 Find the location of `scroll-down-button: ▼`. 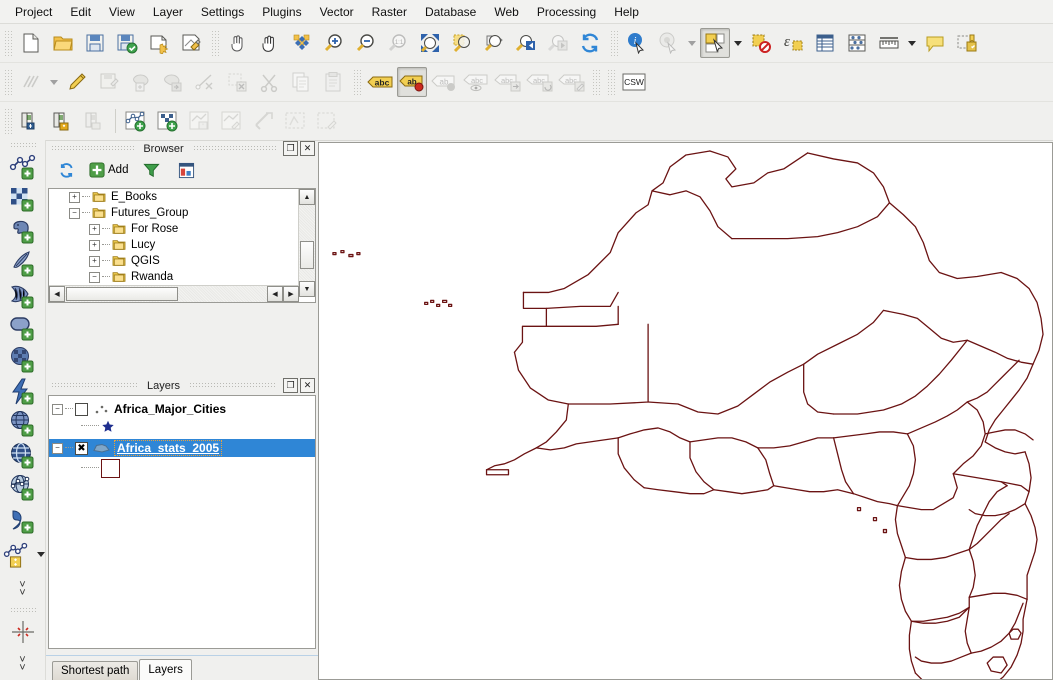

scroll-down-button: ▼ is located at coordinates (307, 289).